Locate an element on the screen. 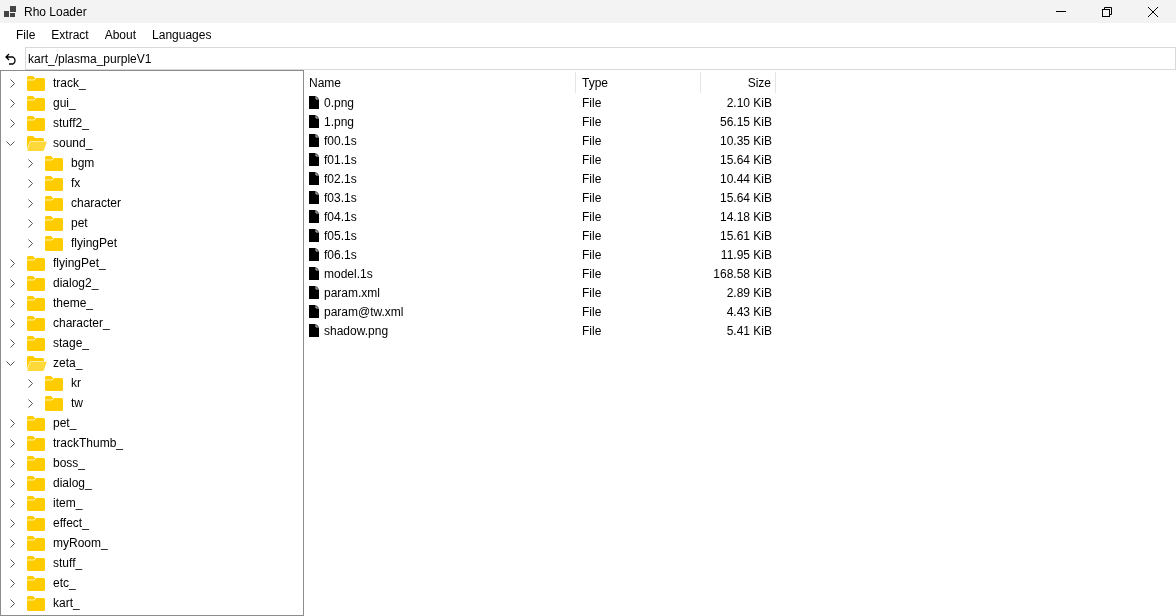  tree-item: trackThumb_ is located at coordinates (88, 443).